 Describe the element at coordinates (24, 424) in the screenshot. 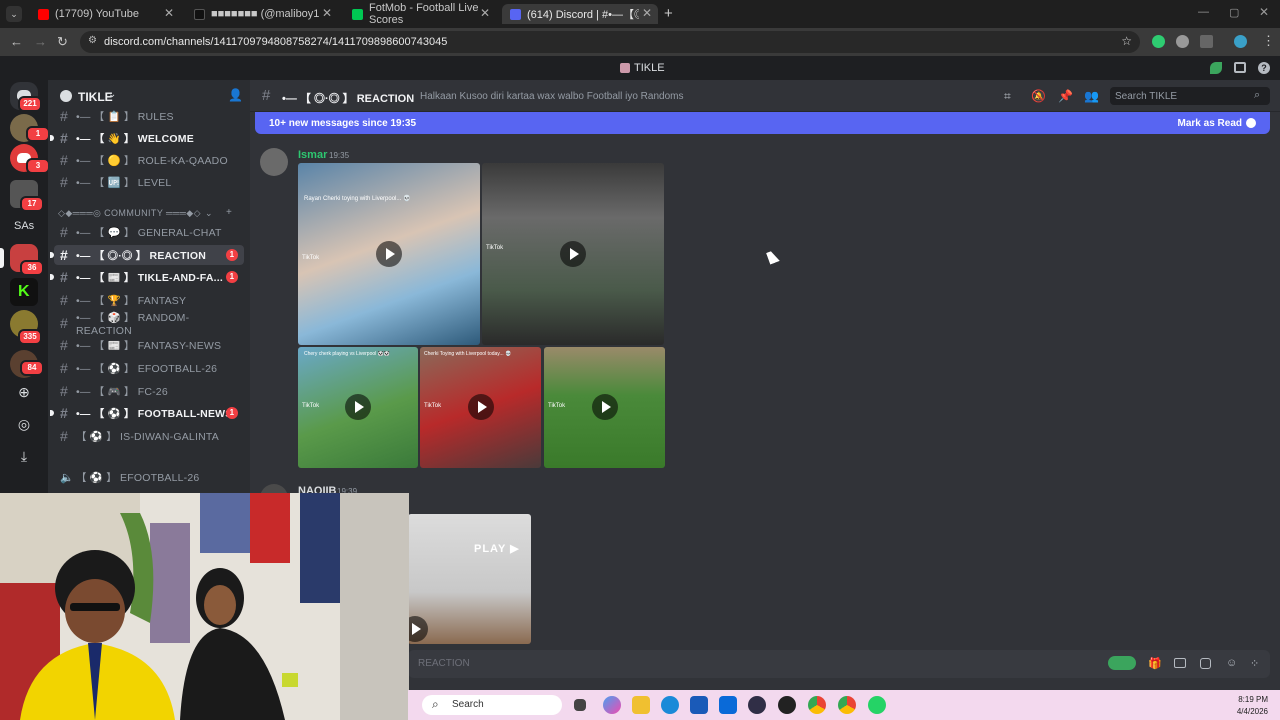

I see `discover-compass-icon: ◎` at that location.